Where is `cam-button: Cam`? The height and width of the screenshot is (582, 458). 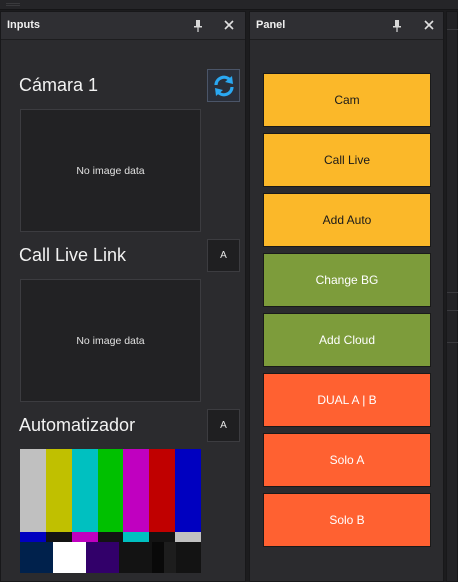 cam-button: Cam is located at coordinates (347, 100).